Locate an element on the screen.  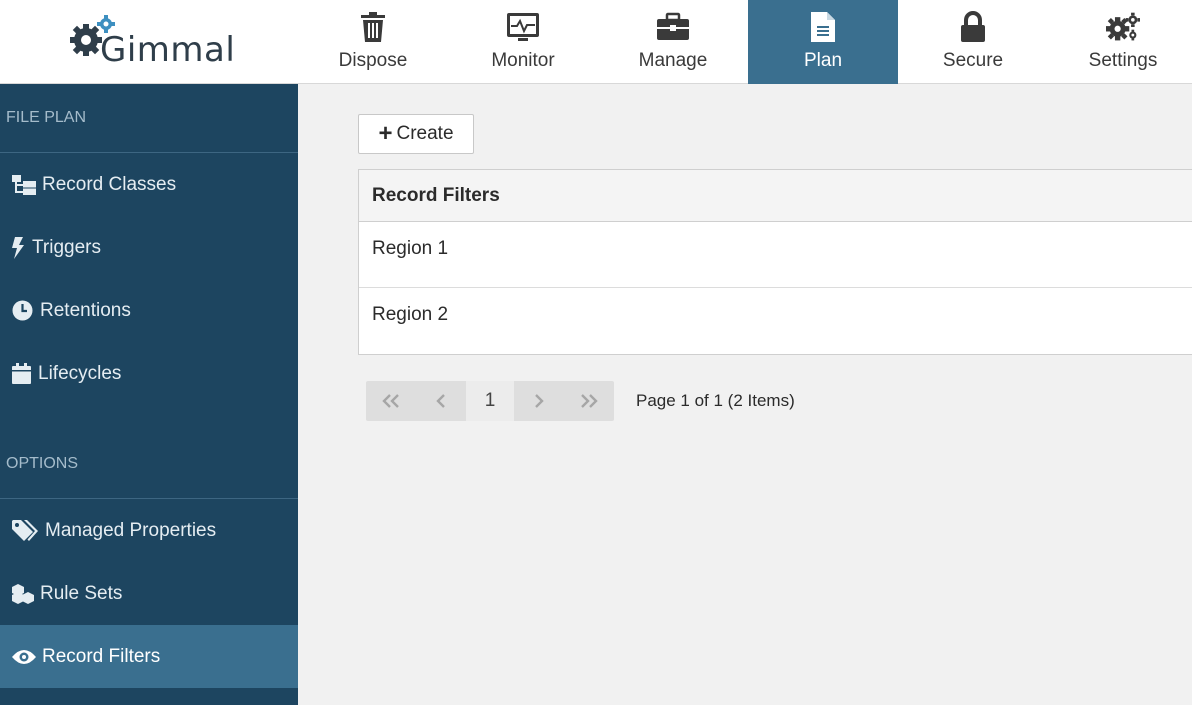
sidebar-item-triggers: Triggers is located at coordinates (149, 247).